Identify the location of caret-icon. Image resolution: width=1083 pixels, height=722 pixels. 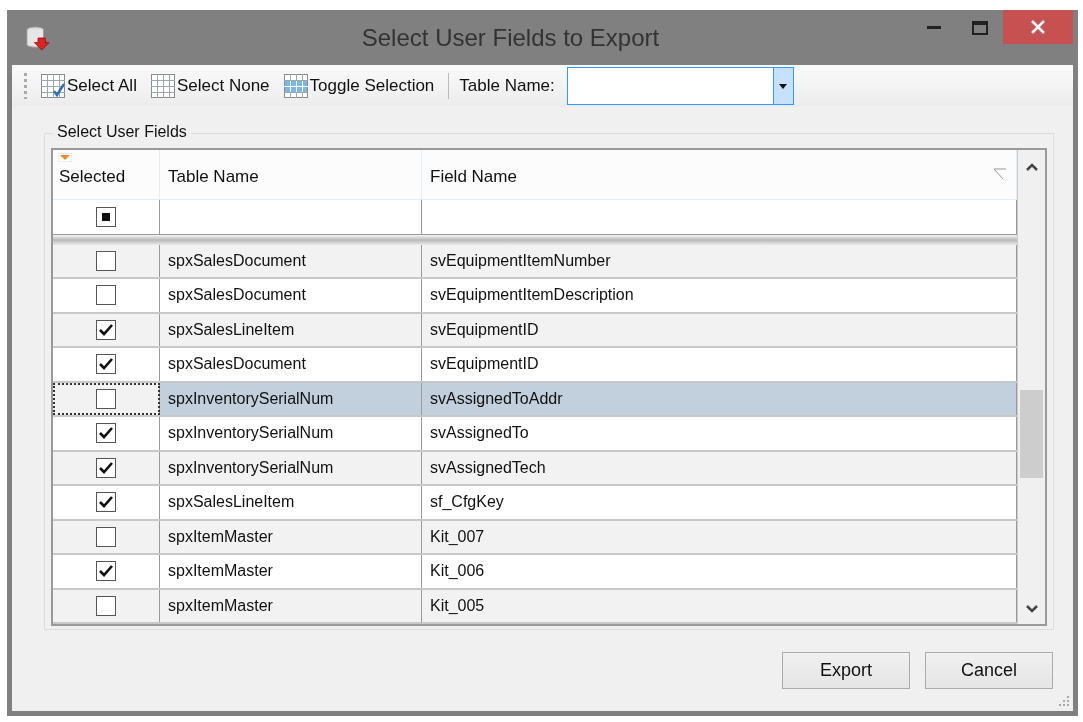
(783, 86).